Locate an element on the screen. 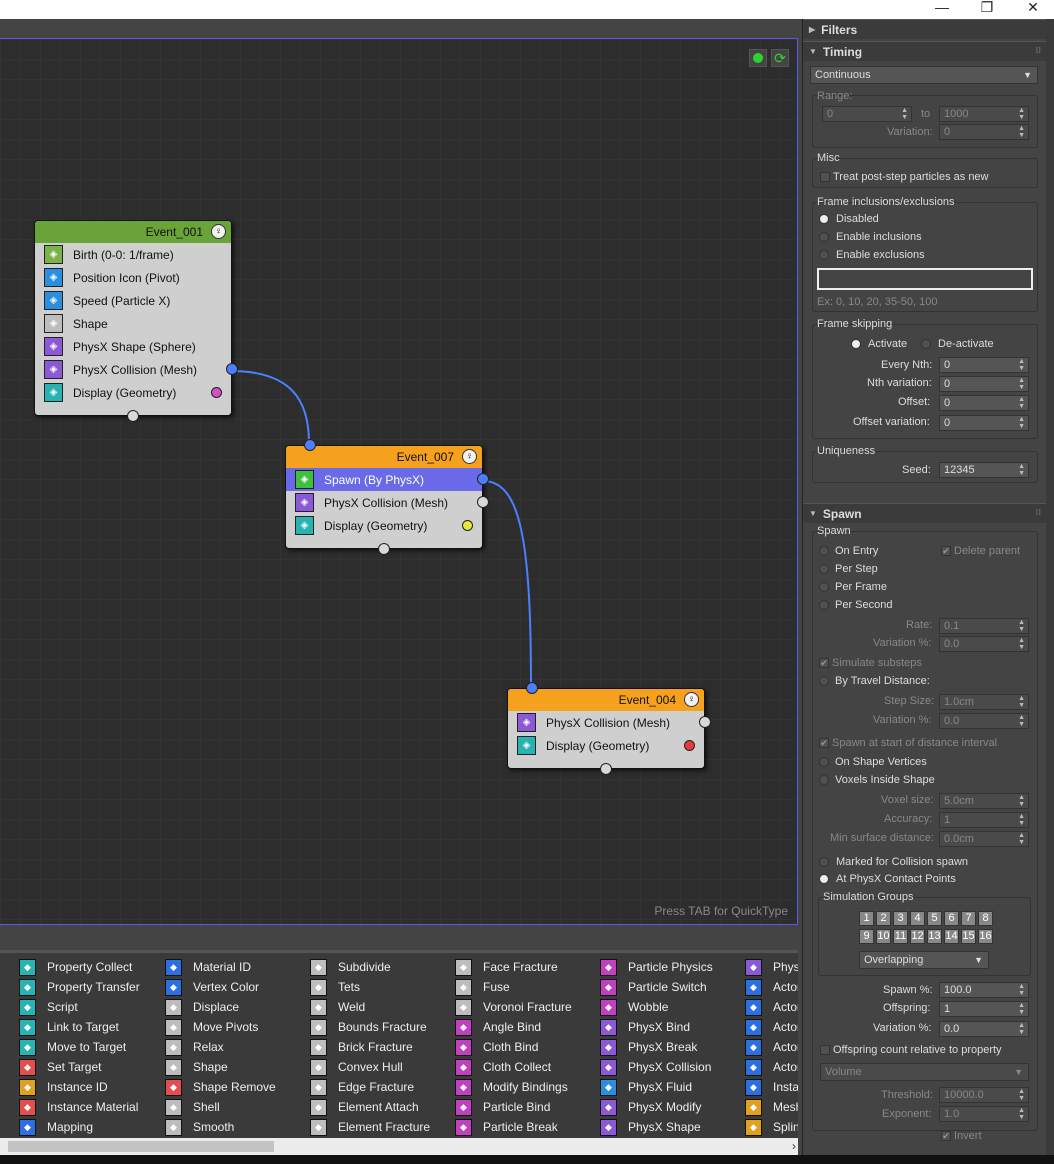  depot-item: ◆ Splin is located at coordinates (771, 1127).